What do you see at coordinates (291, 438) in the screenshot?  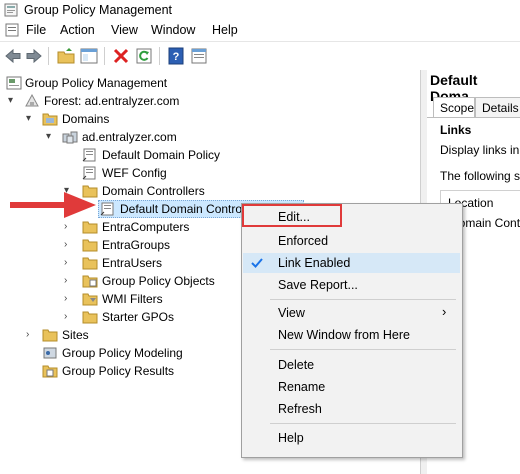 I see `menu-item-help: Help` at bounding box center [291, 438].